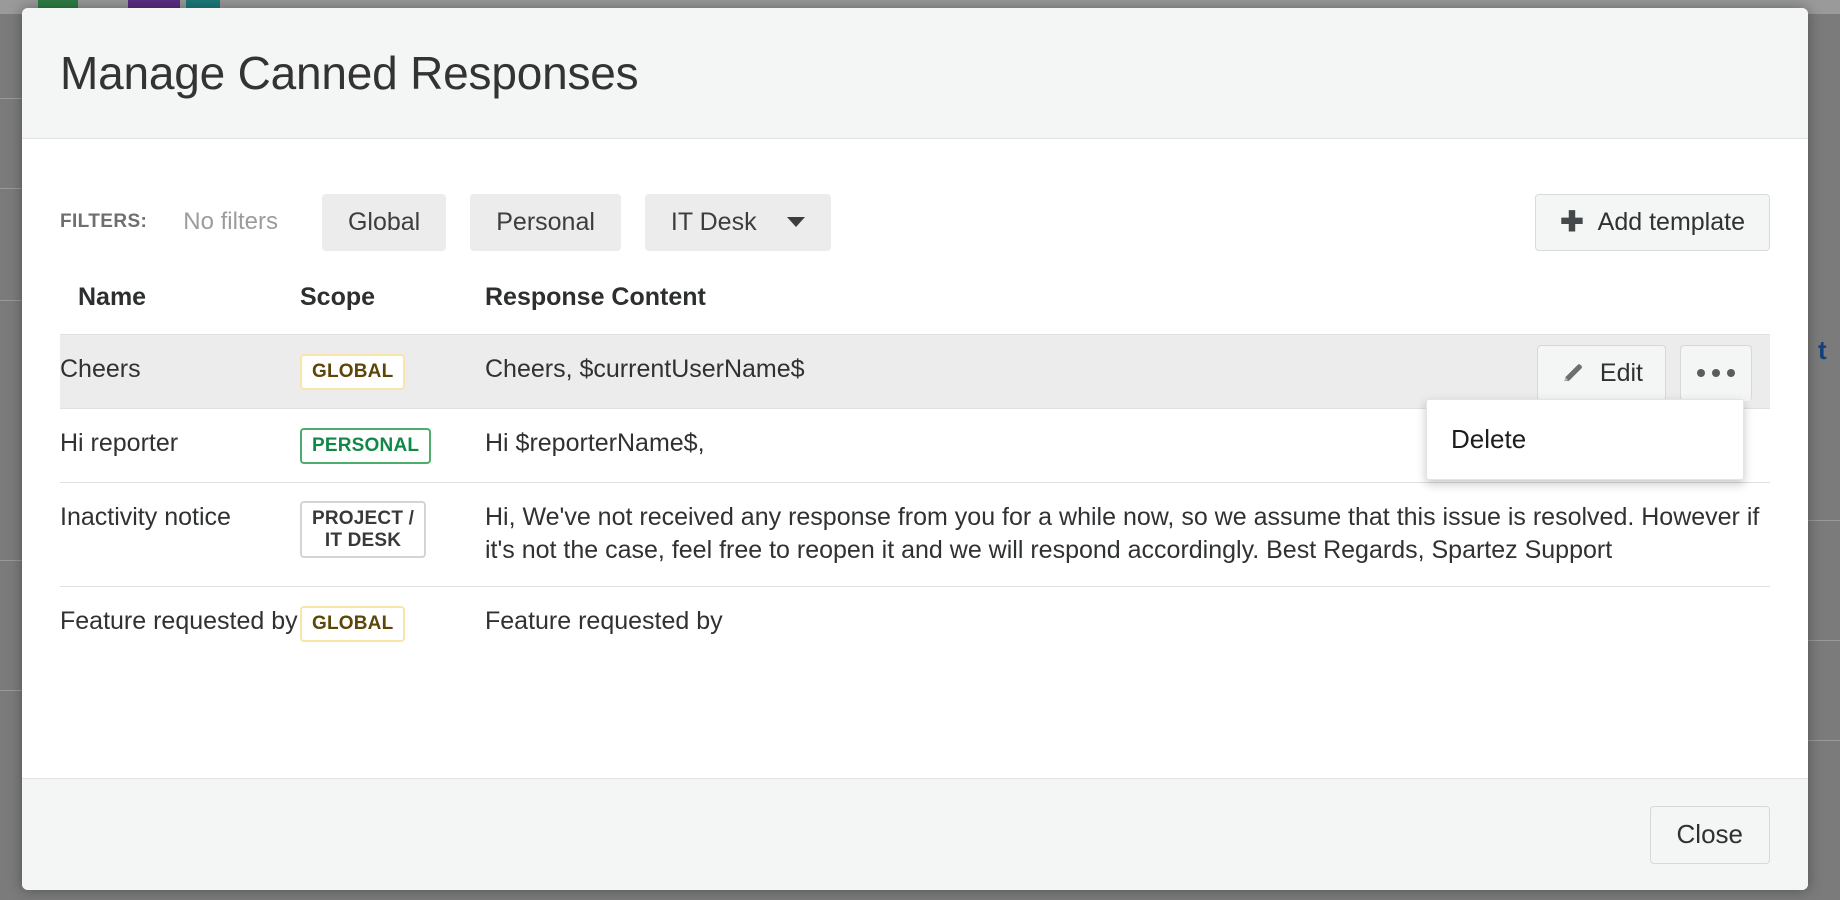  I want to click on row-actions-menu: Delete, so click(1585, 439).